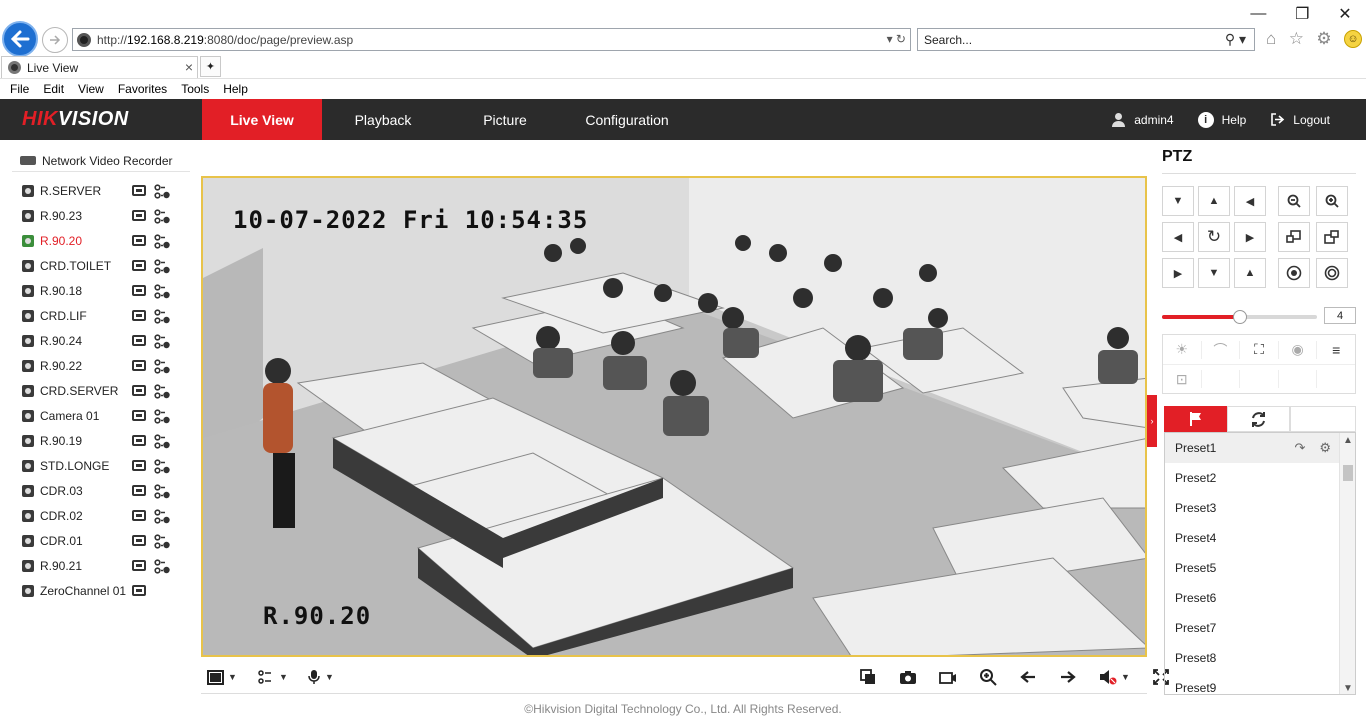 This screenshot has width=1366, height=728. Describe the element at coordinates (1178, 201) in the screenshot. I see `ptz-up-left-button: ▼` at that location.